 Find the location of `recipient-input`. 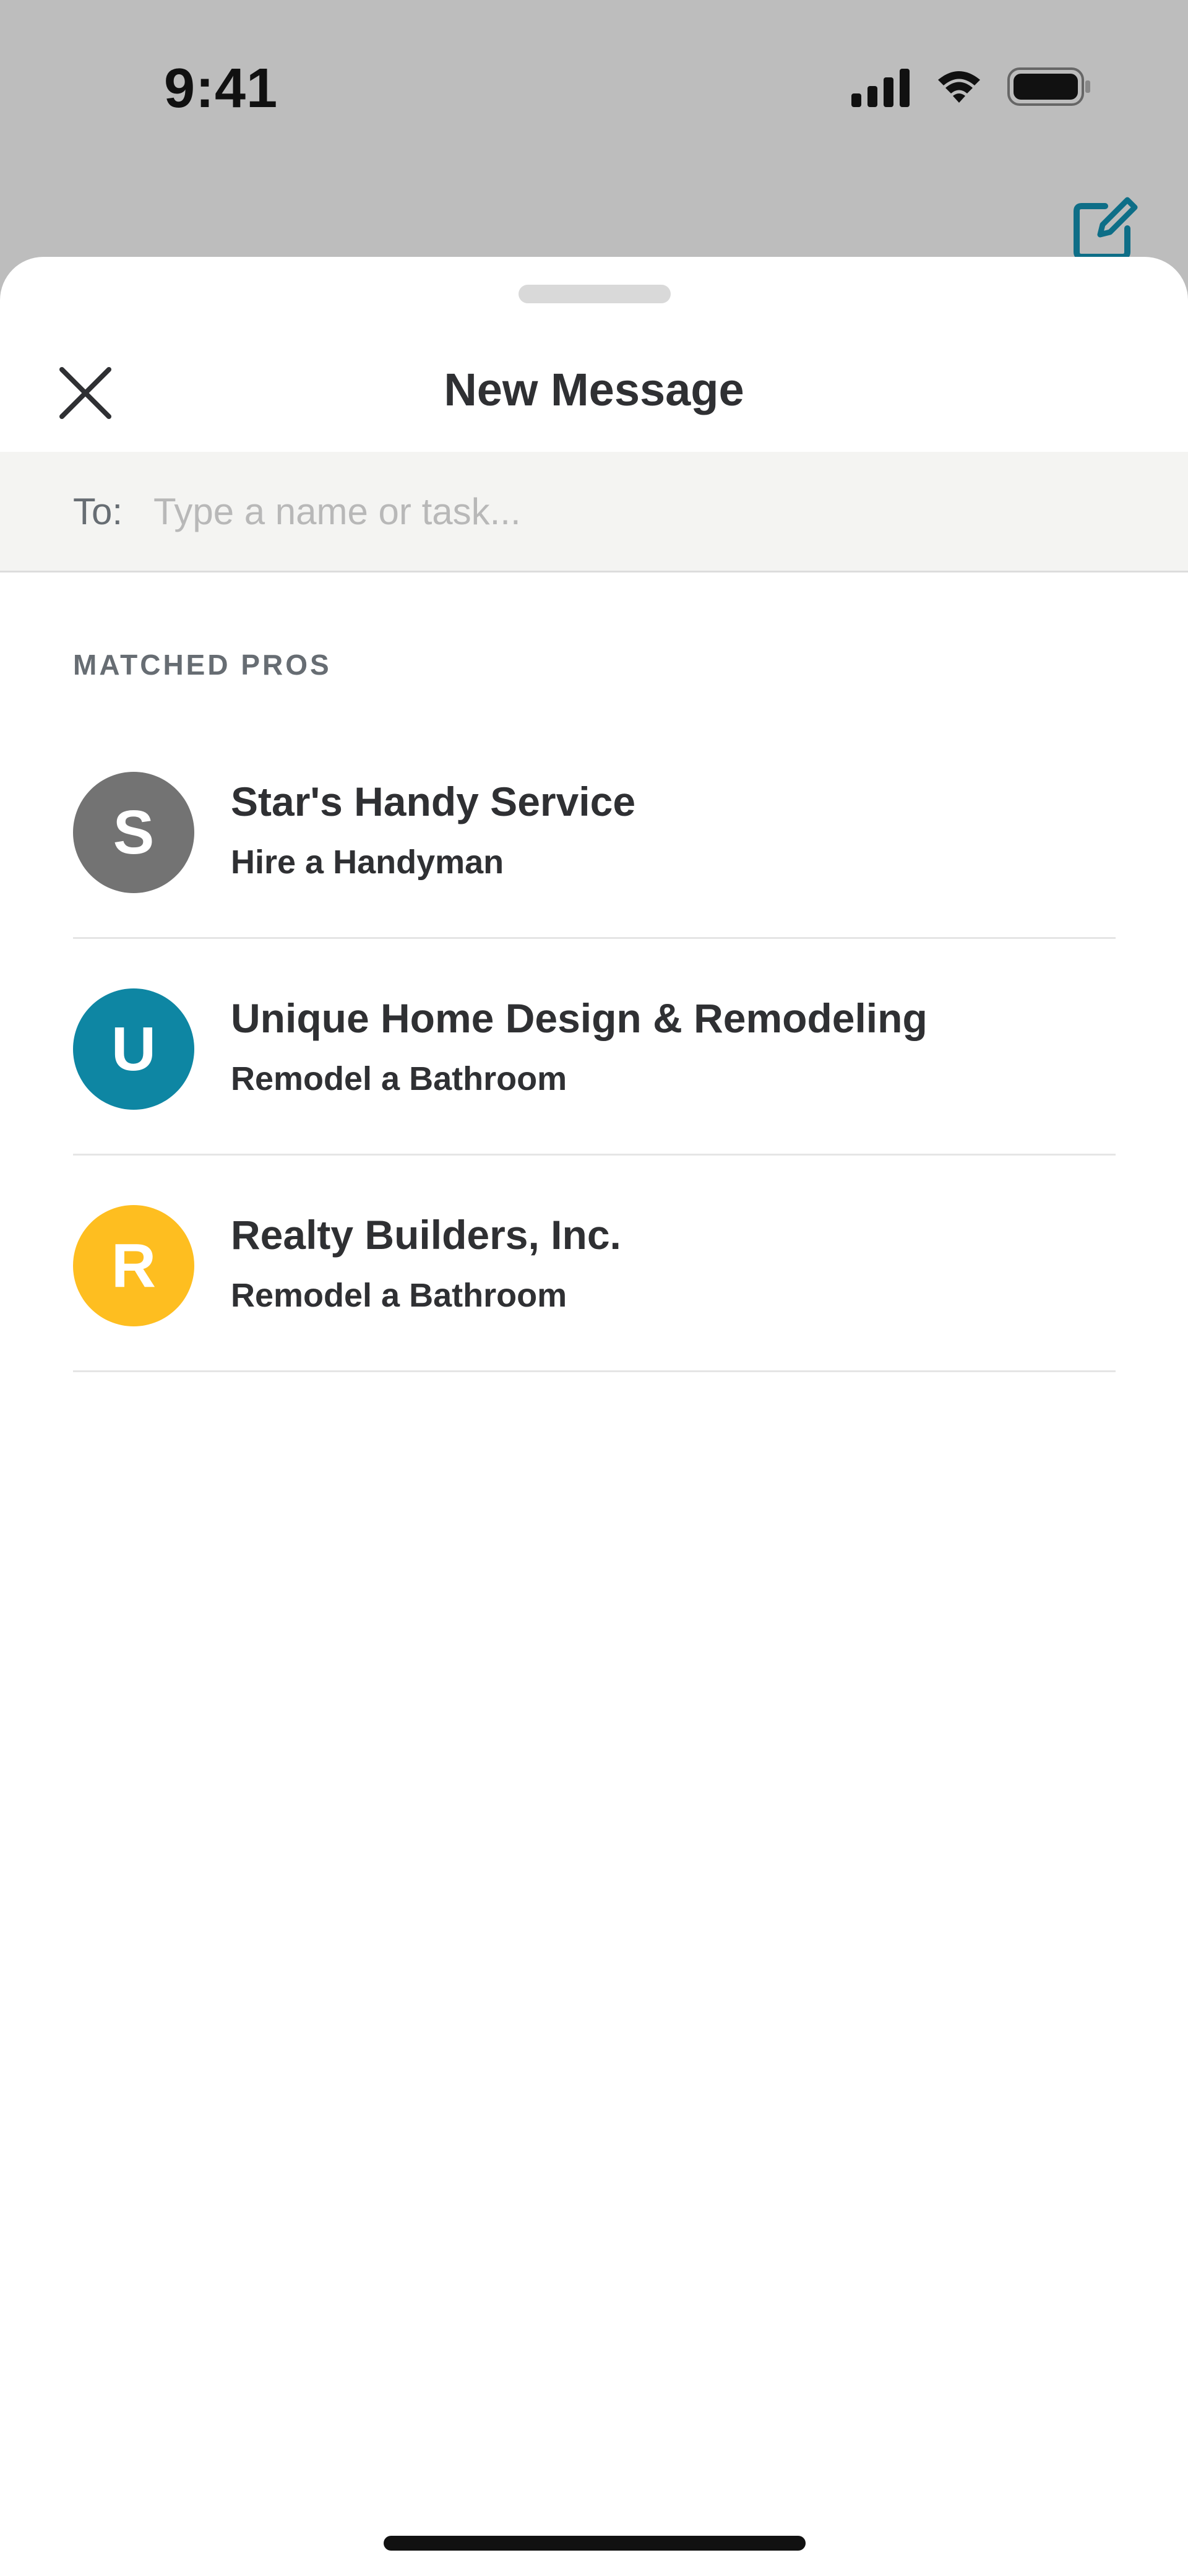

recipient-input is located at coordinates (634, 511).